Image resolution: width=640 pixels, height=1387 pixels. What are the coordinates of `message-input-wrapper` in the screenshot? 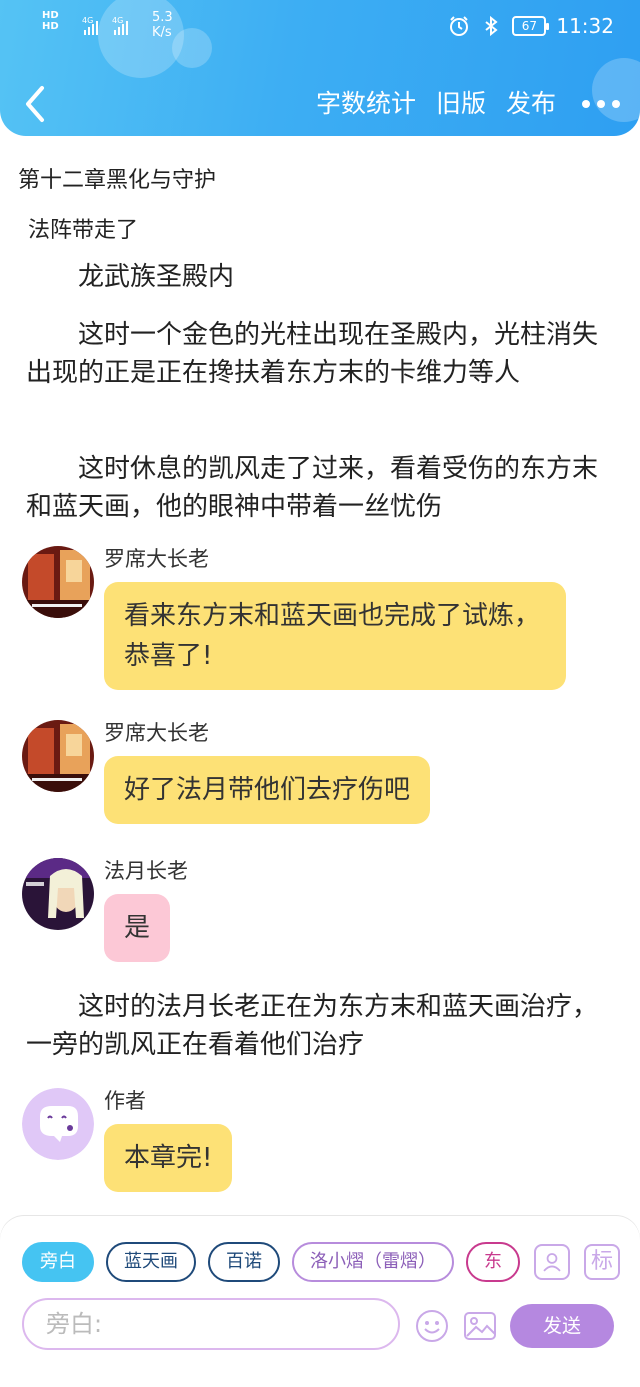 It's located at (211, 1324).